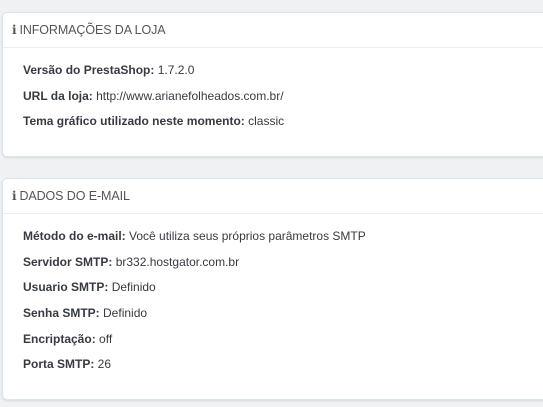 This screenshot has width=543, height=407. I want to click on row-value: 26, so click(104, 364).